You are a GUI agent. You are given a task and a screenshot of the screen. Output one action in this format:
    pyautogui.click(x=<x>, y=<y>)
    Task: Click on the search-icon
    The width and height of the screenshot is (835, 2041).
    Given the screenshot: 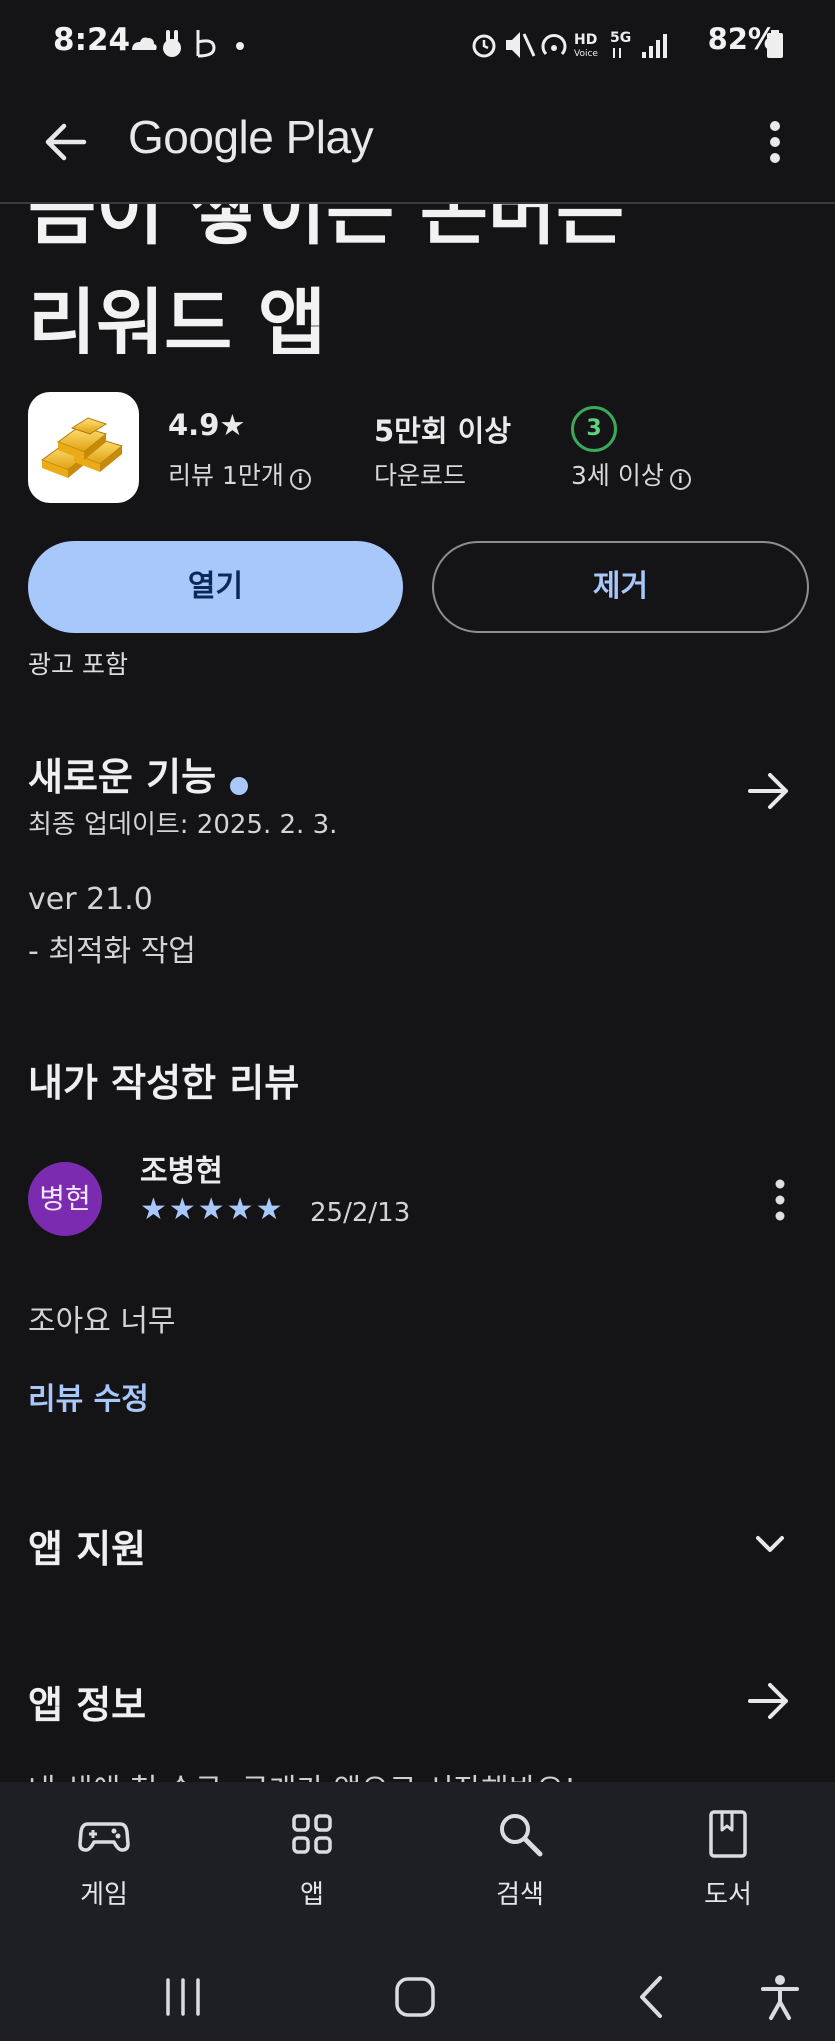 What is the action you would take?
    pyautogui.click(x=521, y=1835)
    